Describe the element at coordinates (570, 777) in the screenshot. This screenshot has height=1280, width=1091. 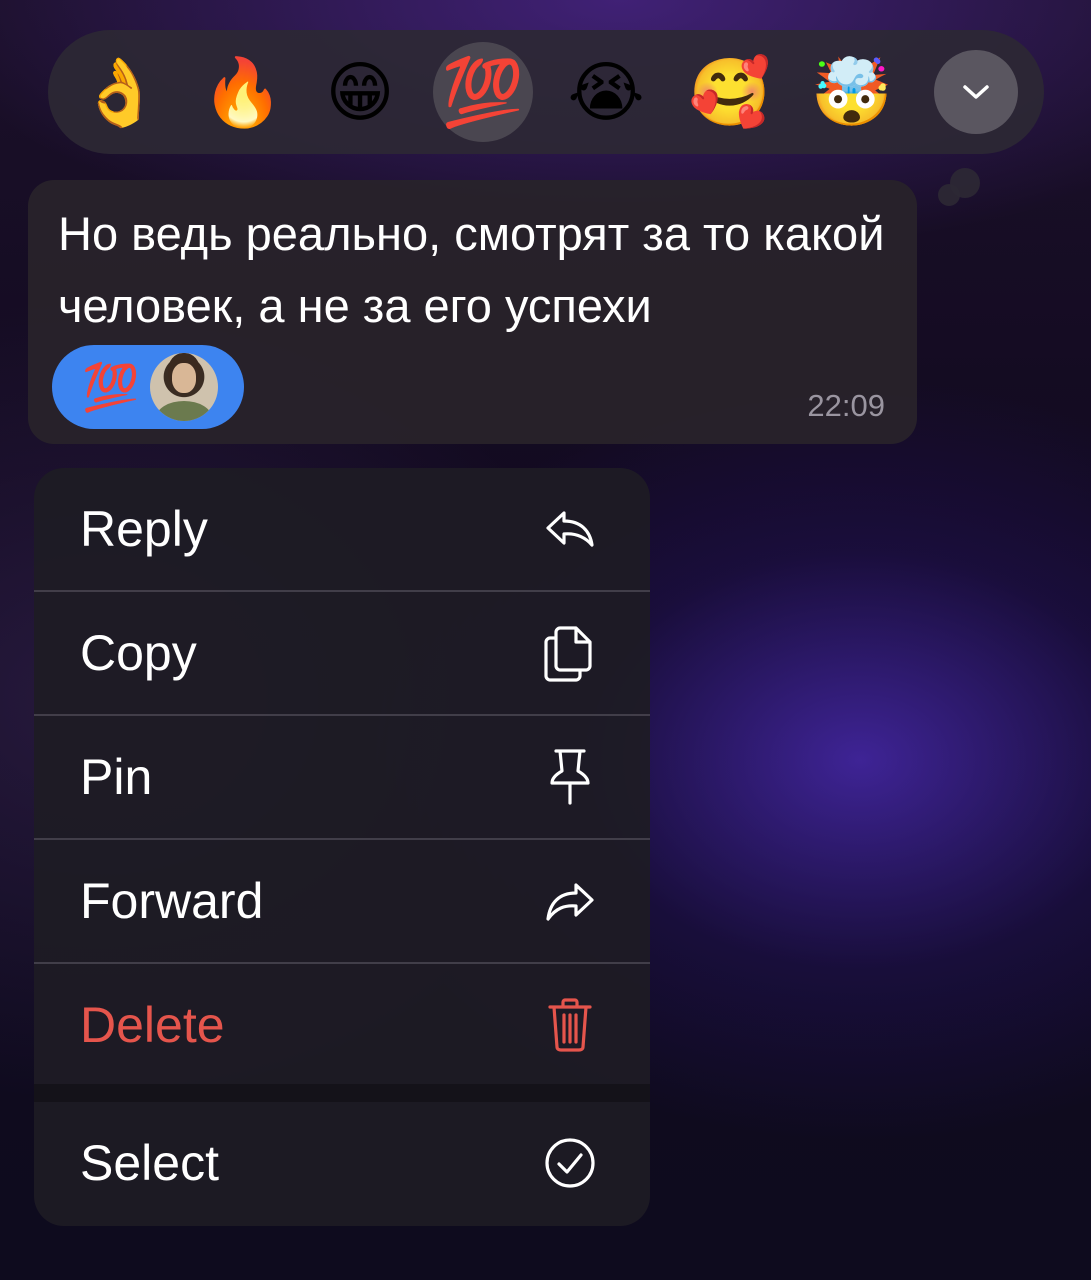
I see `pin-icon` at that location.